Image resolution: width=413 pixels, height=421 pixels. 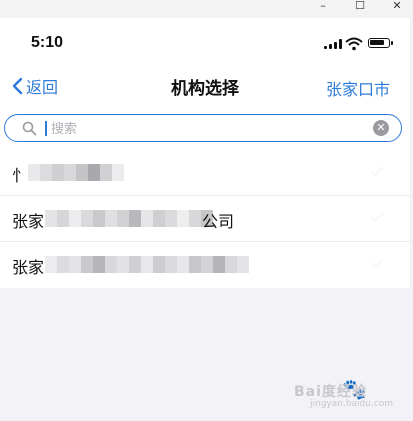 What do you see at coordinates (20, 175) in the screenshot?
I see `list-item-name: 忄` at bounding box center [20, 175].